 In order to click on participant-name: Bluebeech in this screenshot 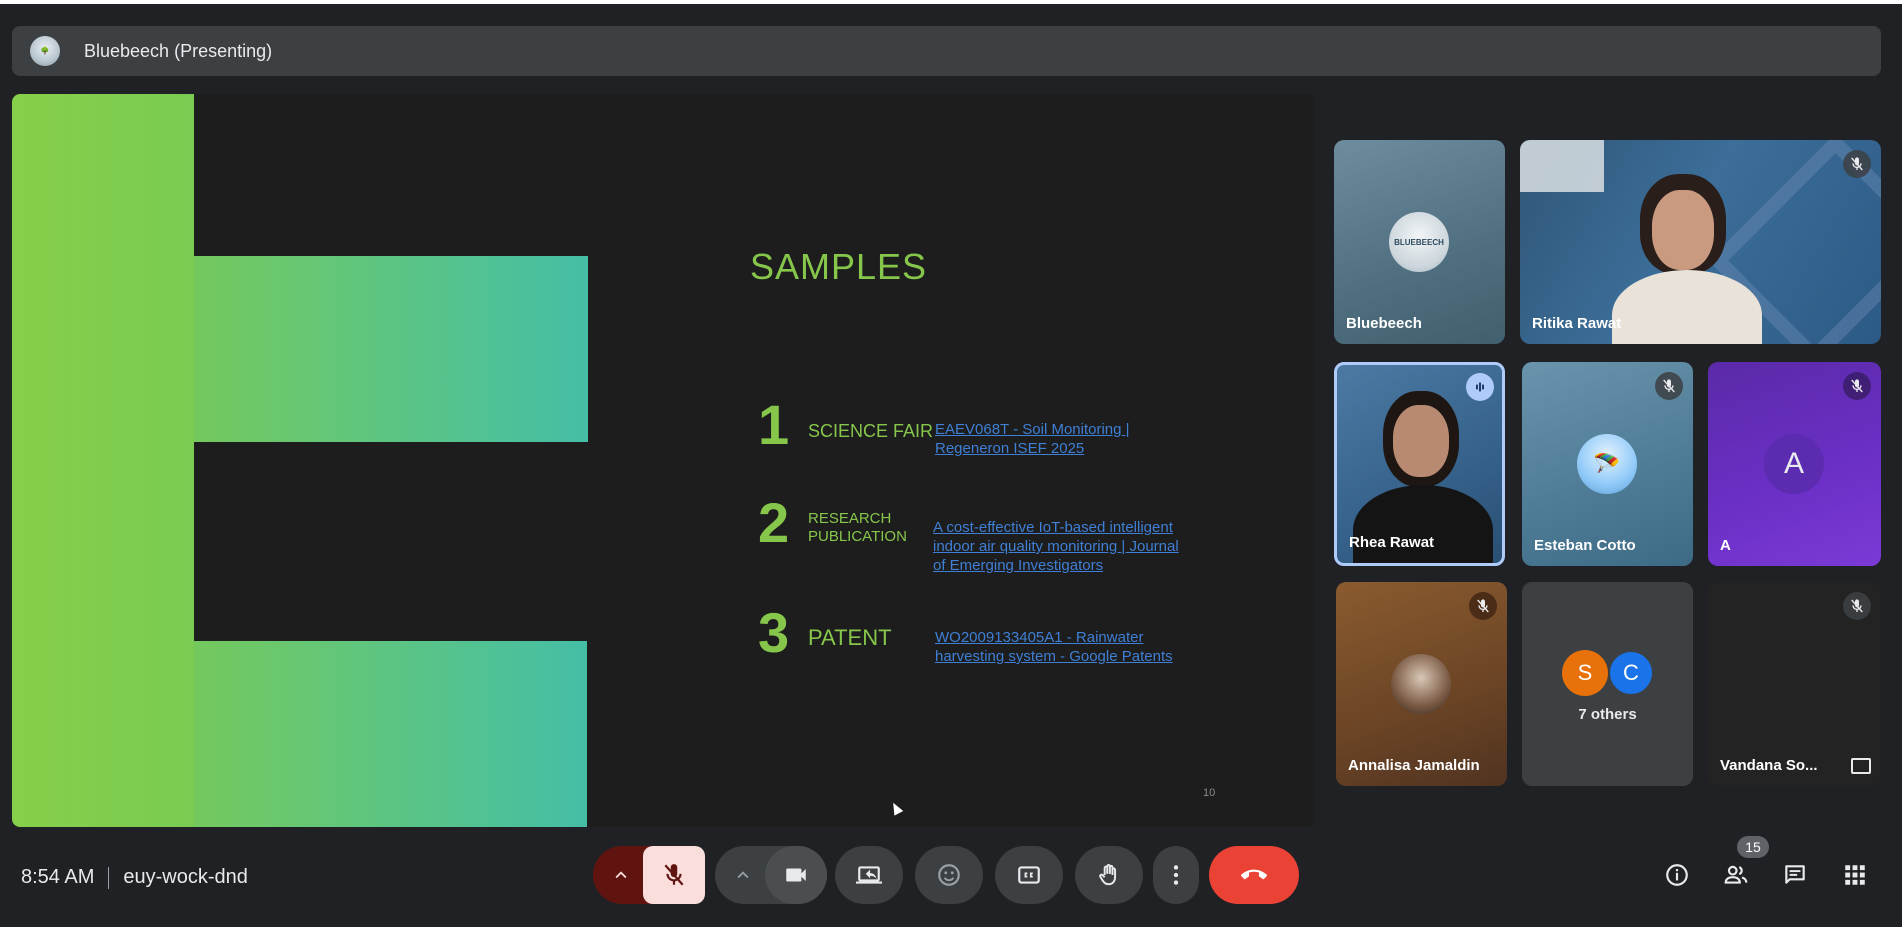, I will do `click(1384, 323)`.